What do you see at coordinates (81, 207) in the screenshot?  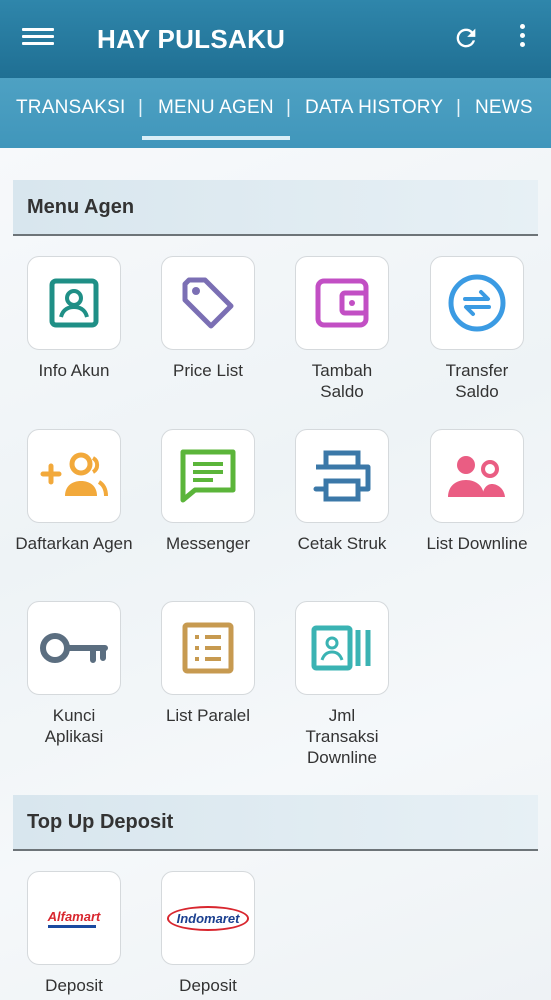 I see `section-title: Menu Agen` at bounding box center [81, 207].